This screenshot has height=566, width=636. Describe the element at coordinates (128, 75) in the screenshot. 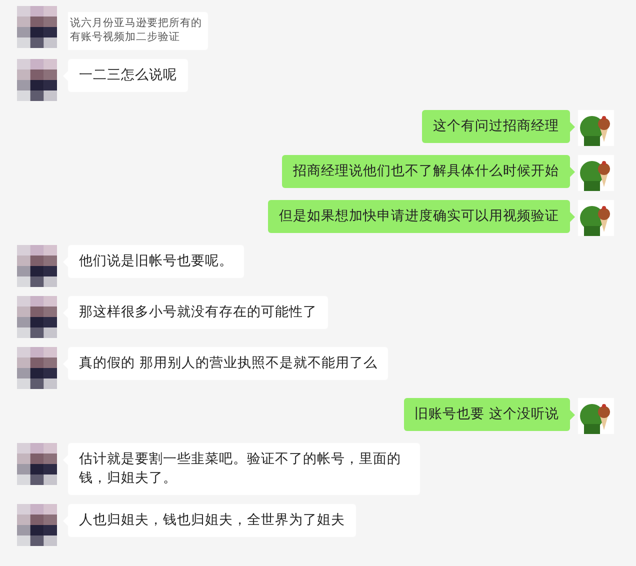

I see `message-bubble: 一二三怎么说呢` at that location.